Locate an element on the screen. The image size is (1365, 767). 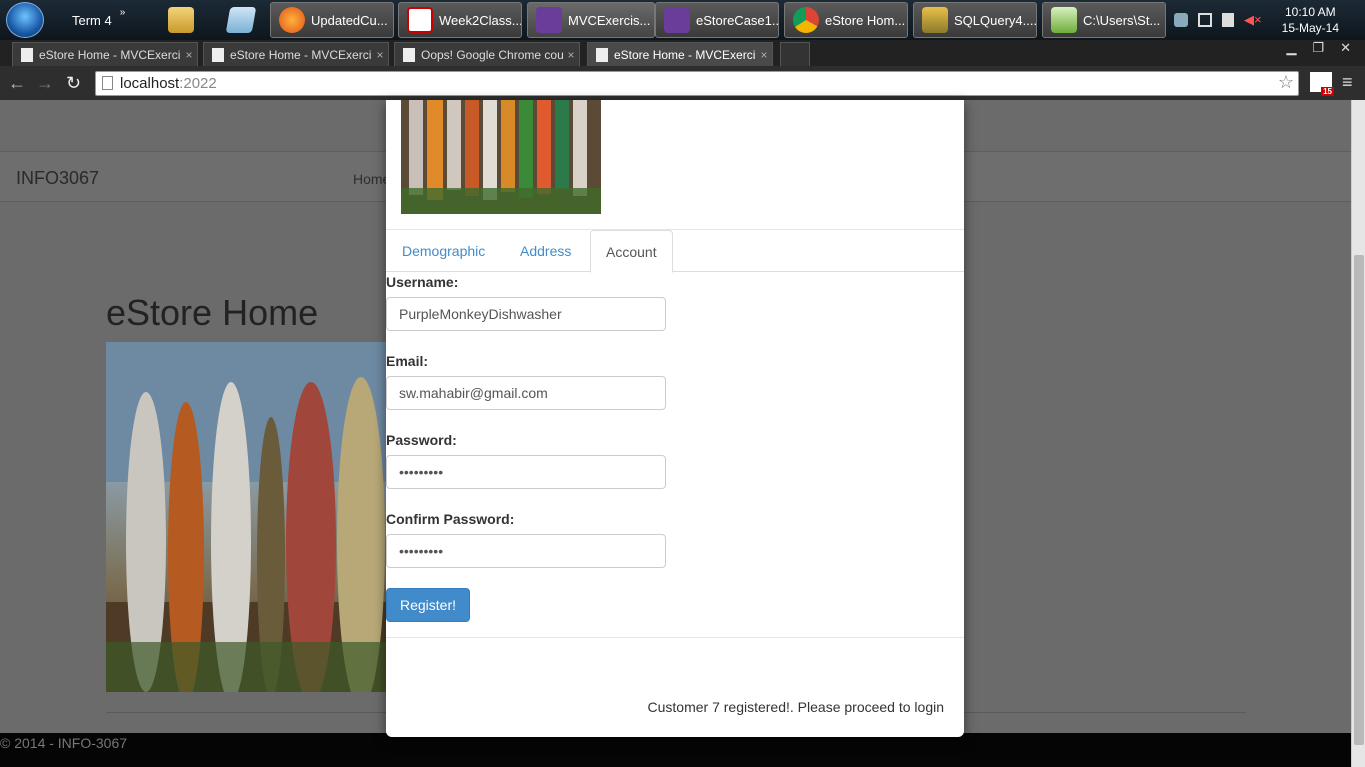
taskbar-pinned-term4: Term 4 » is located at coordinates (94, 20).